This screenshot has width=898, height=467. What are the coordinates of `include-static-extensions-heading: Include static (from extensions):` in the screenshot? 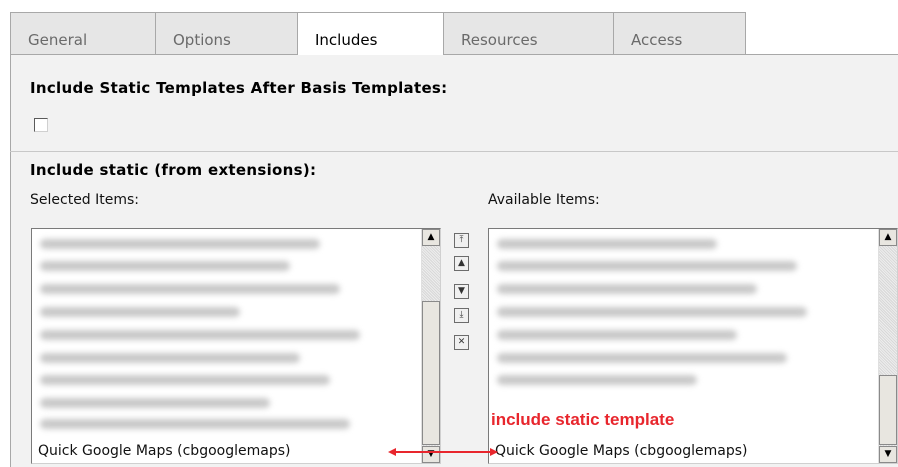 It's located at (173, 170).